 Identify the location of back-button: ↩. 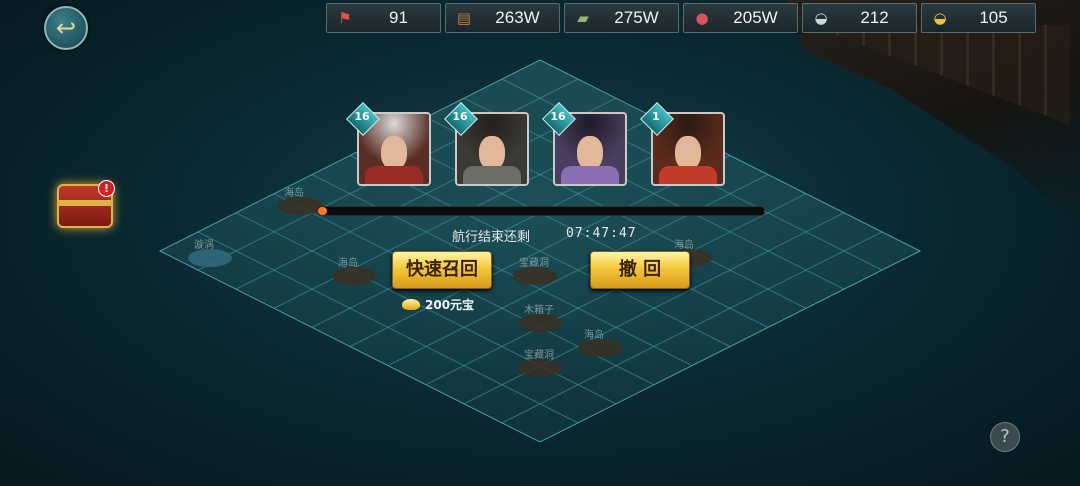
(66, 28).